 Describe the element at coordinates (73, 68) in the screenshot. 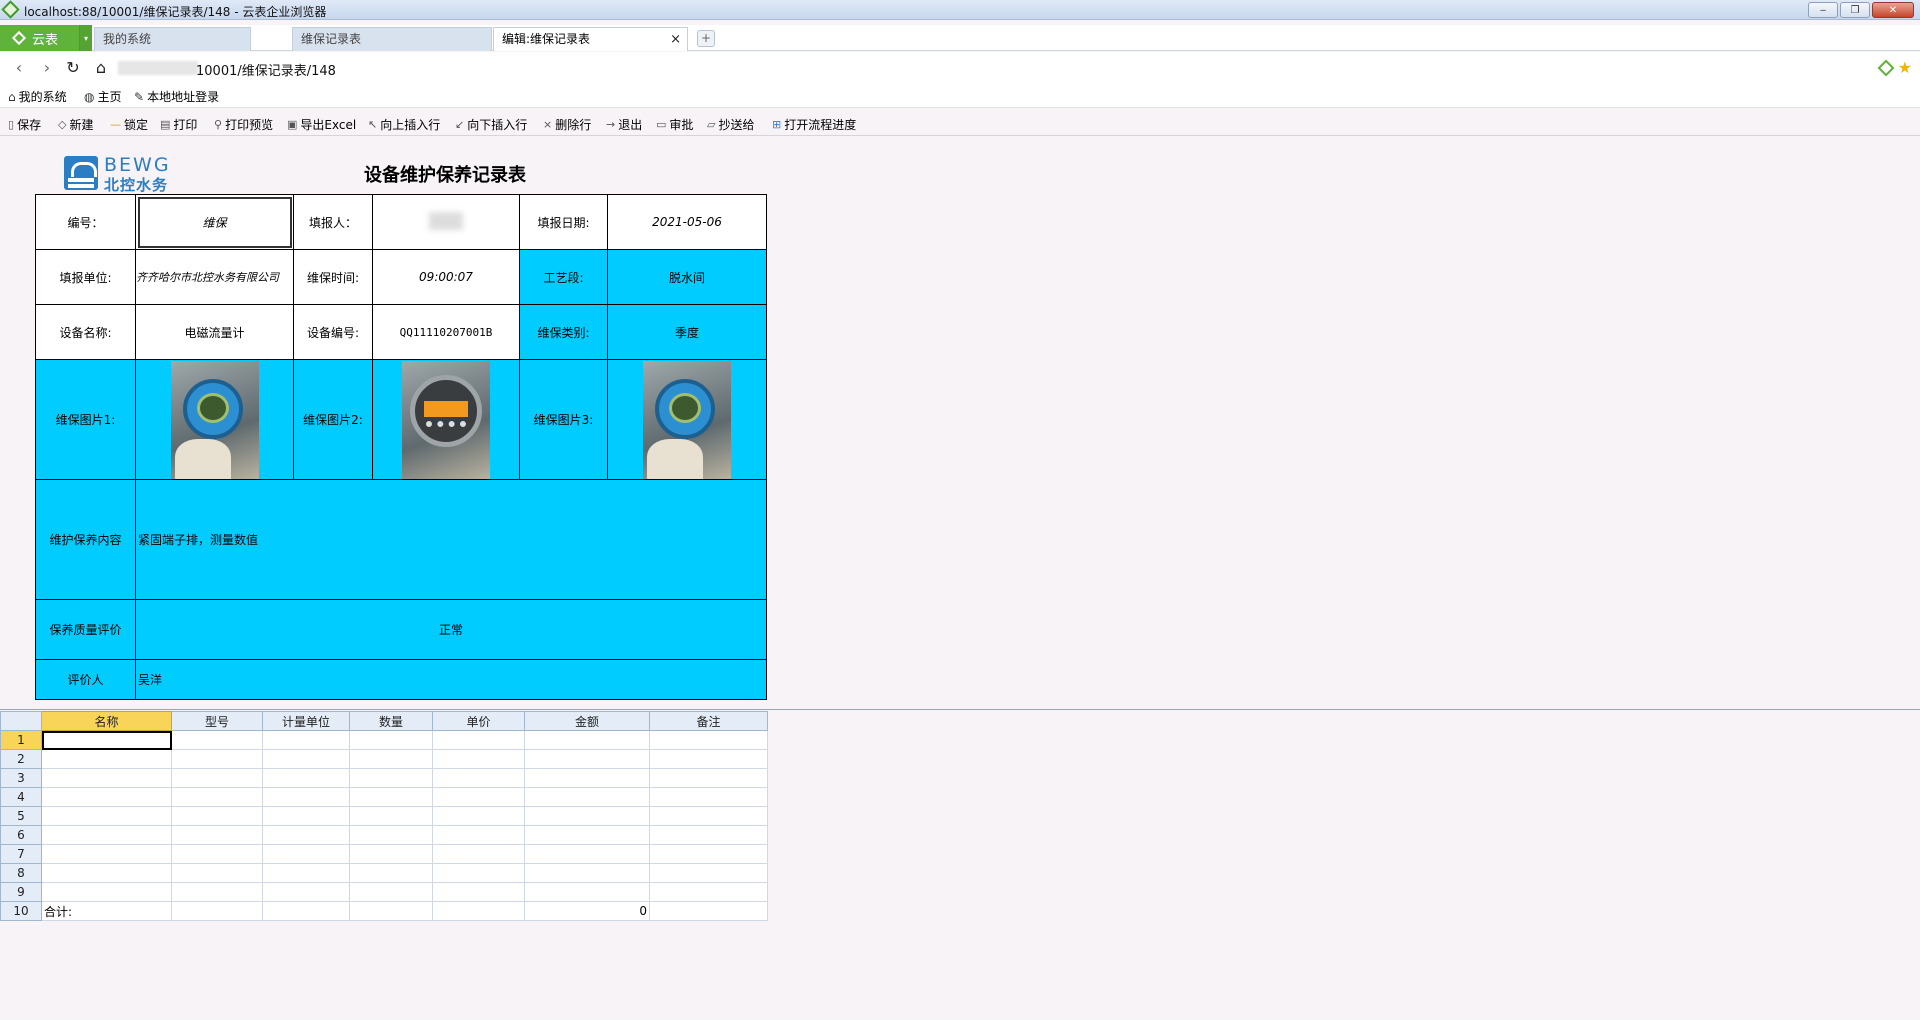

I see `refresh-icon: ↻` at that location.